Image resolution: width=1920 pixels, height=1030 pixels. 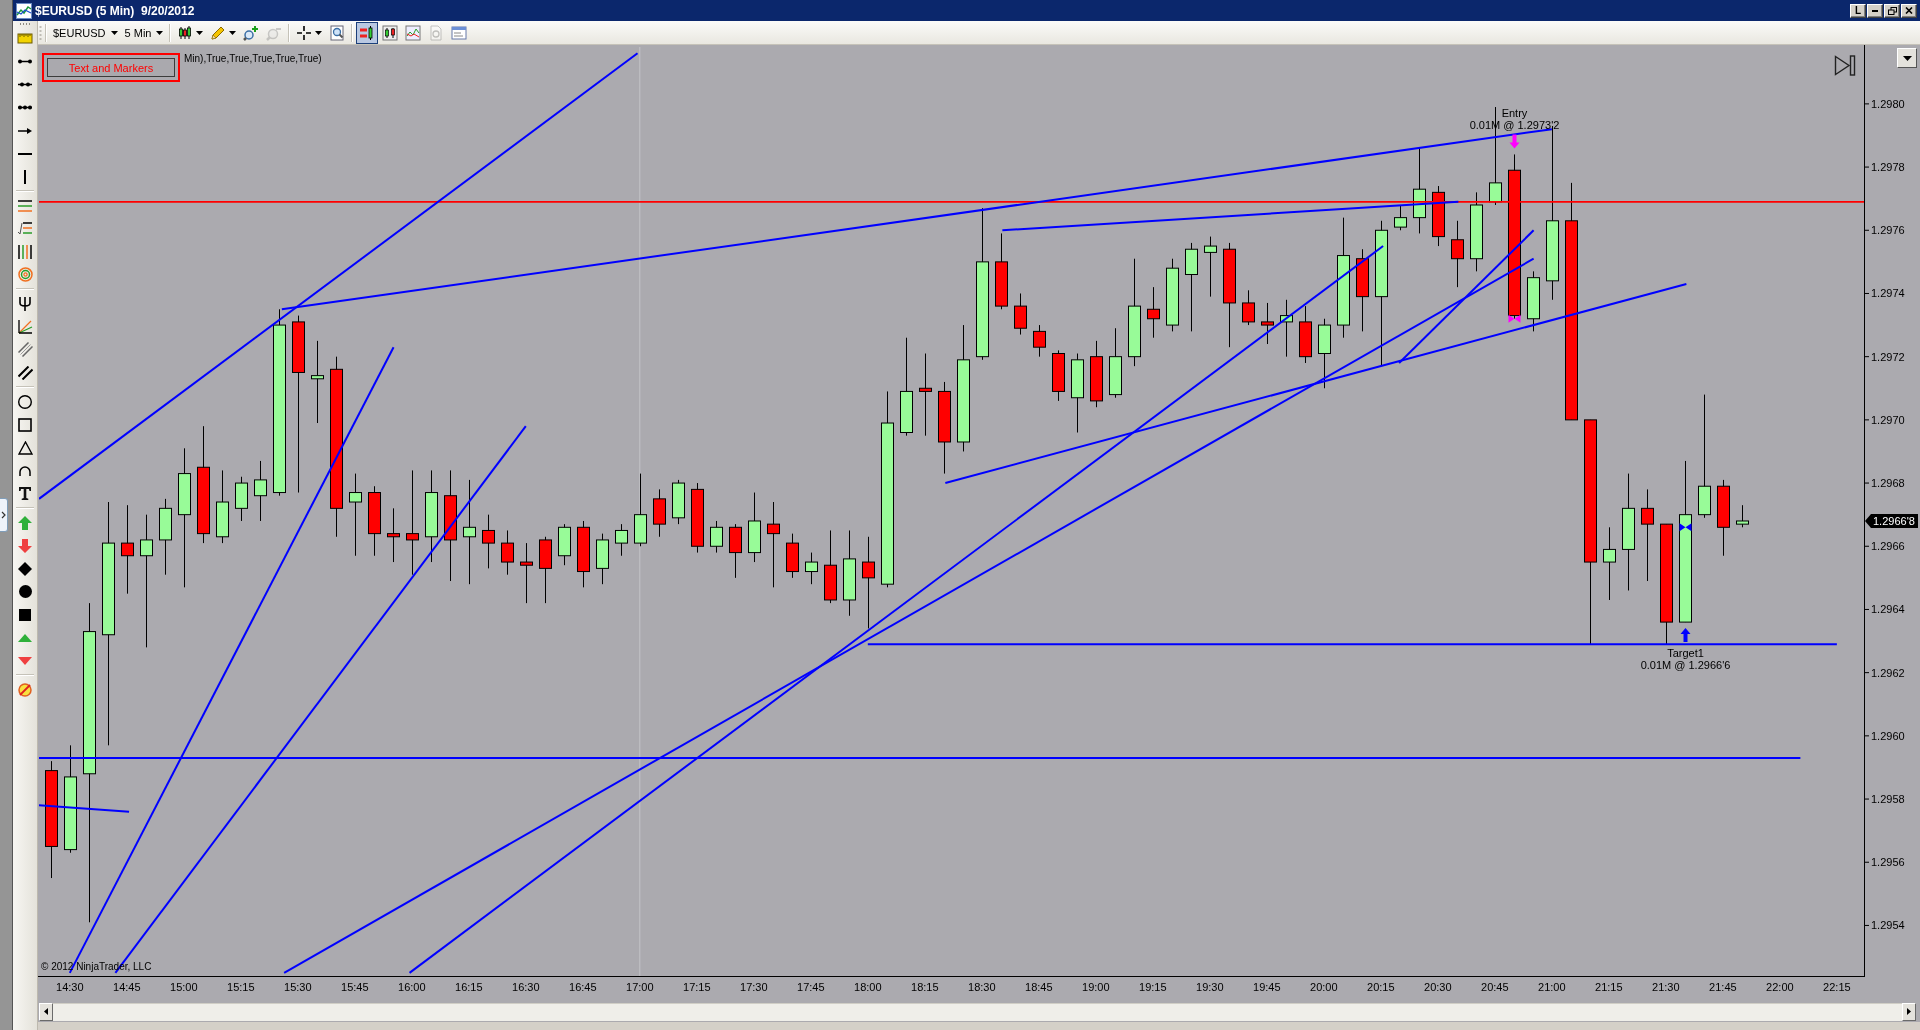 What do you see at coordinates (868, 987) in the screenshot?
I see `time-label: 18:00` at bounding box center [868, 987].